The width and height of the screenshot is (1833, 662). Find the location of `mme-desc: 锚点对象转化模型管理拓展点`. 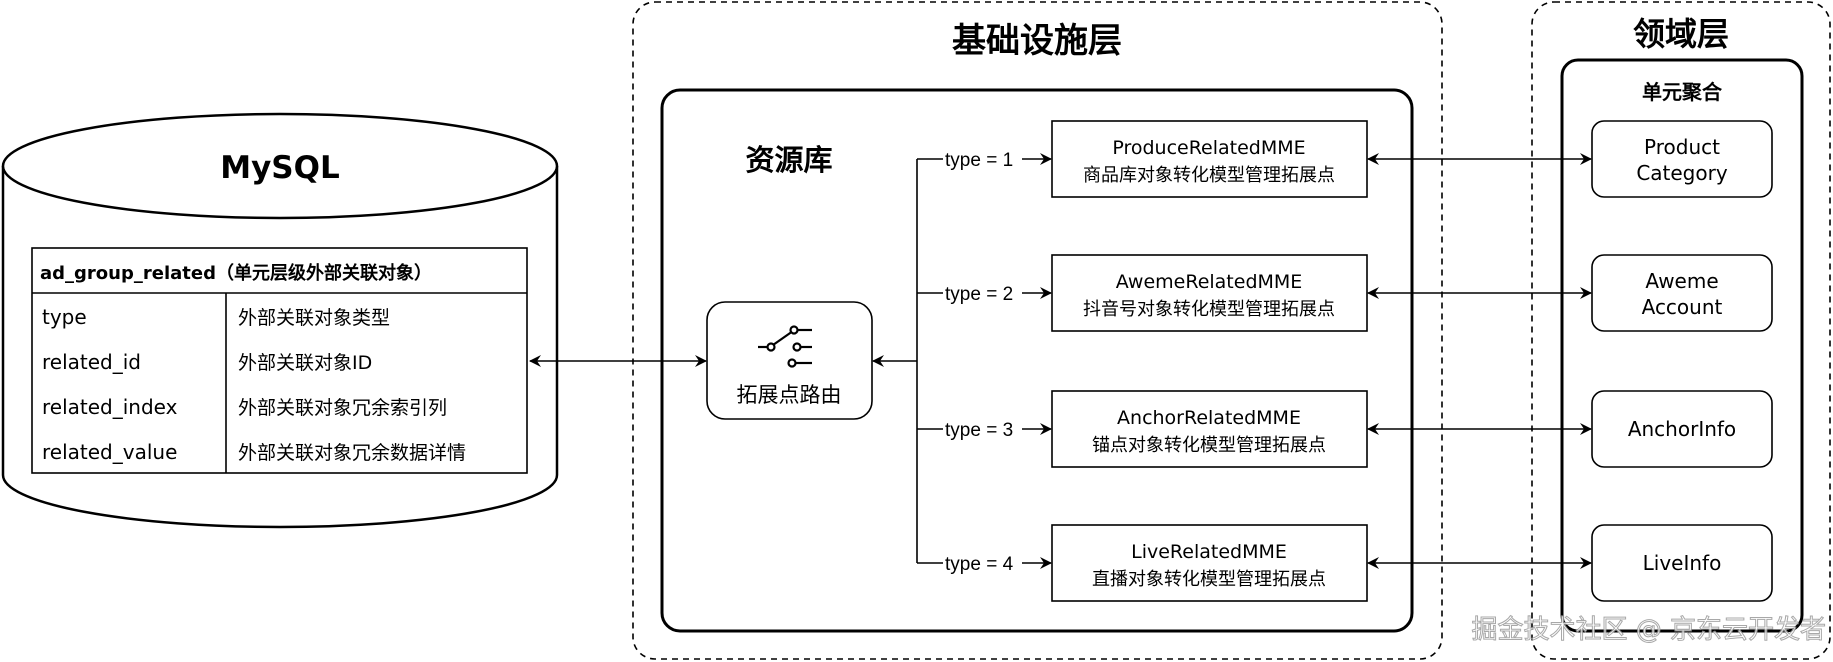

mme-desc: 锚点对象转化模型管理拓展点 is located at coordinates (1209, 445).